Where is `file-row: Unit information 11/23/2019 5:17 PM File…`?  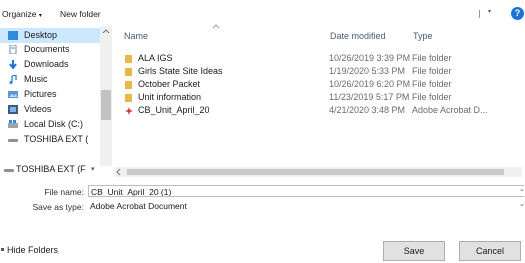 file-row: Unit information 11/23/2019 5:17 PM File… is located at coordinates (319, 98).